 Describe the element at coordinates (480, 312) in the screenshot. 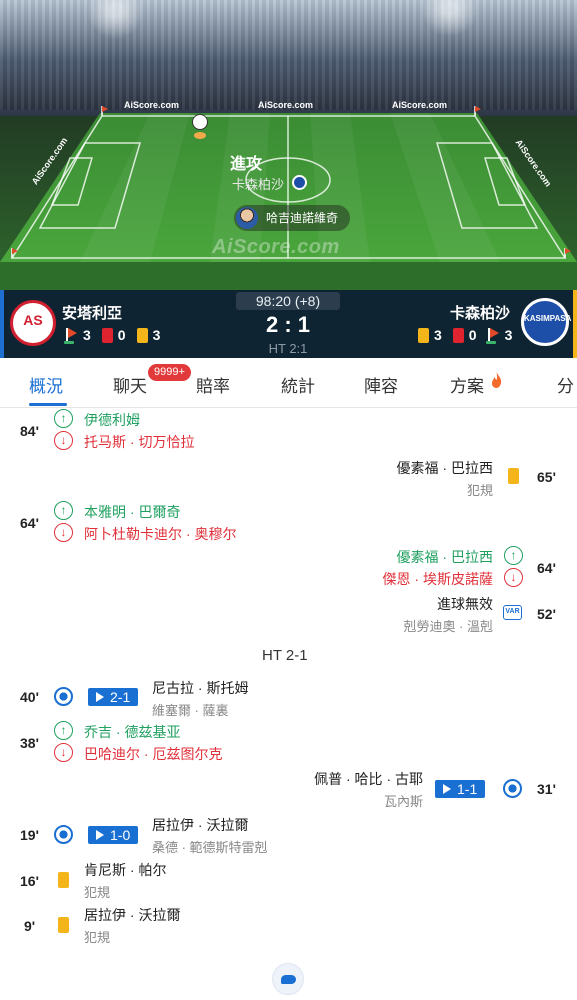

I see `away-team-name: 卡森柏沙` at that location.